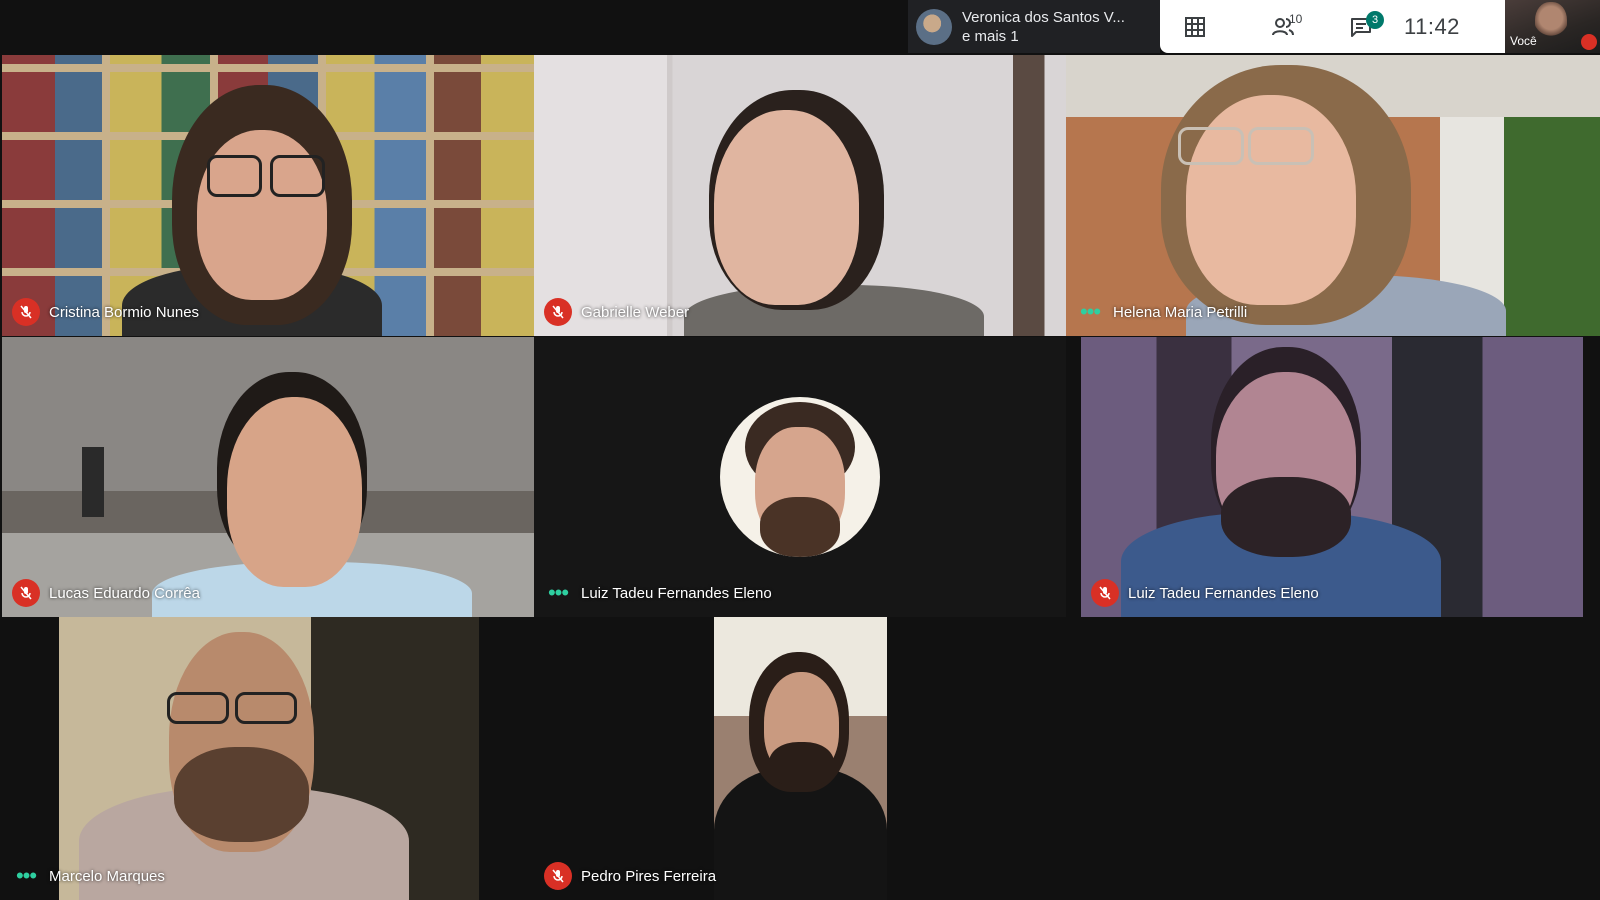  I want to click on grid-icon, so click(1195, 26).